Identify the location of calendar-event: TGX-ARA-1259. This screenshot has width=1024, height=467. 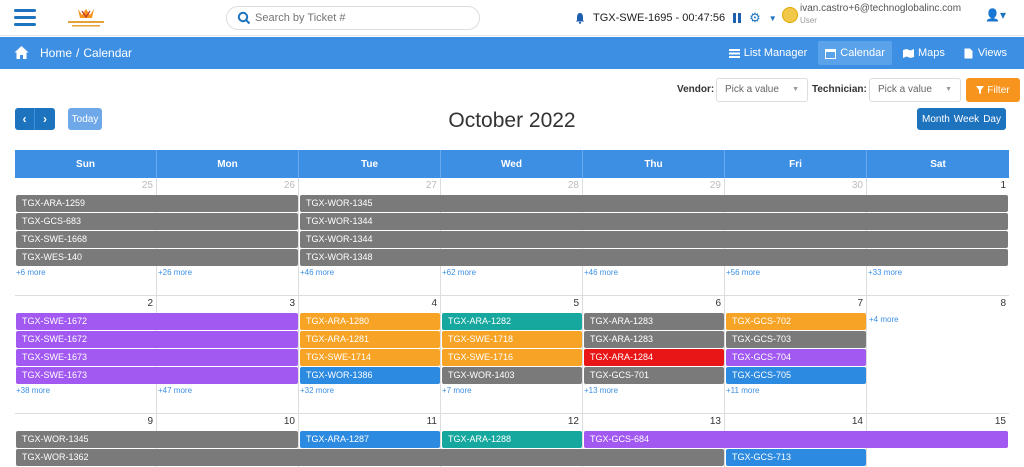
(157, 203).